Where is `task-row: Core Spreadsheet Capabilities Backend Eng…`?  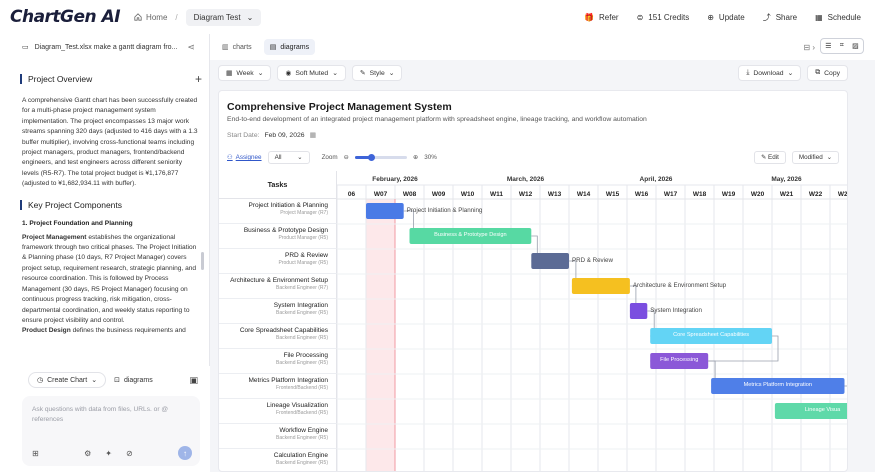
task-row: Core Spreadsheet Capabilities Backend Eng… is located at coordinates (278, 336).